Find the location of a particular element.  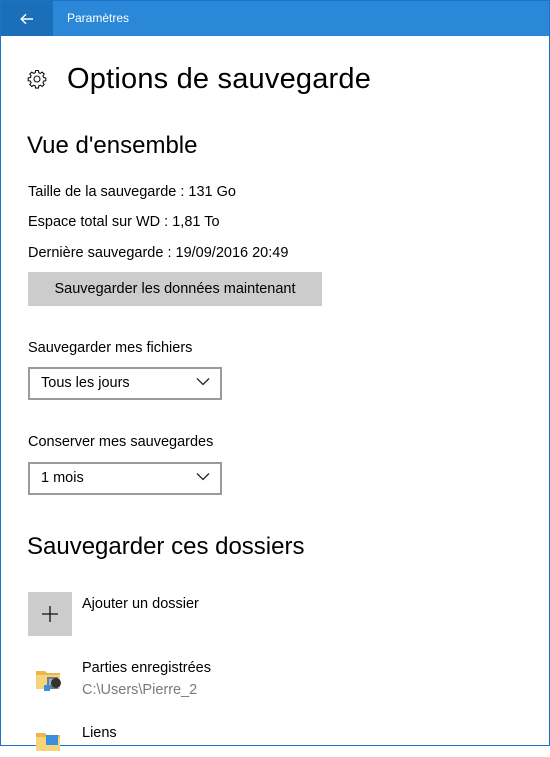

gear-icon is located at coordinates (37, 79).